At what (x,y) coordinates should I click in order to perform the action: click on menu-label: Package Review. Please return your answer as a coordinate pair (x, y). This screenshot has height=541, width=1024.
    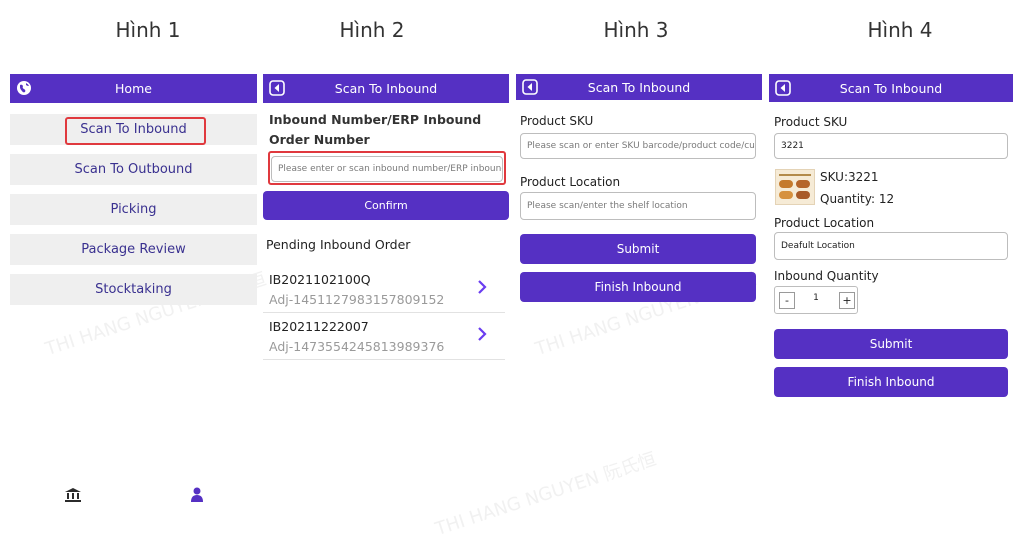
    Looking at the image, I should click on (133, 249).